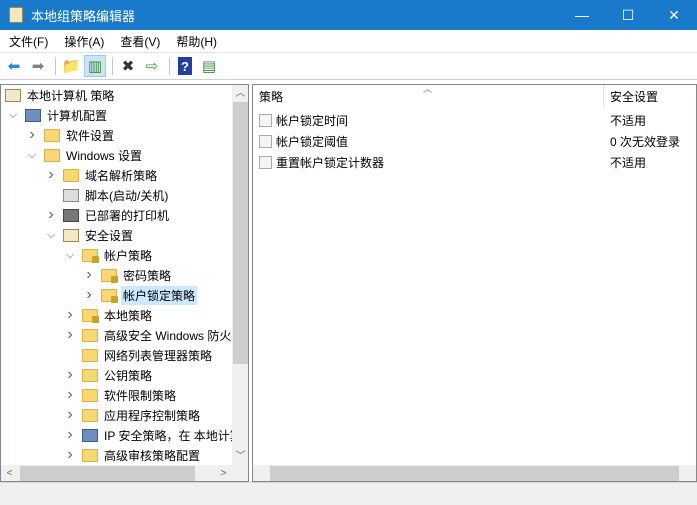  Describe the element at coordinates (628, 120) in the screenshot. I see `security-setting-value: 不适用` at that location.